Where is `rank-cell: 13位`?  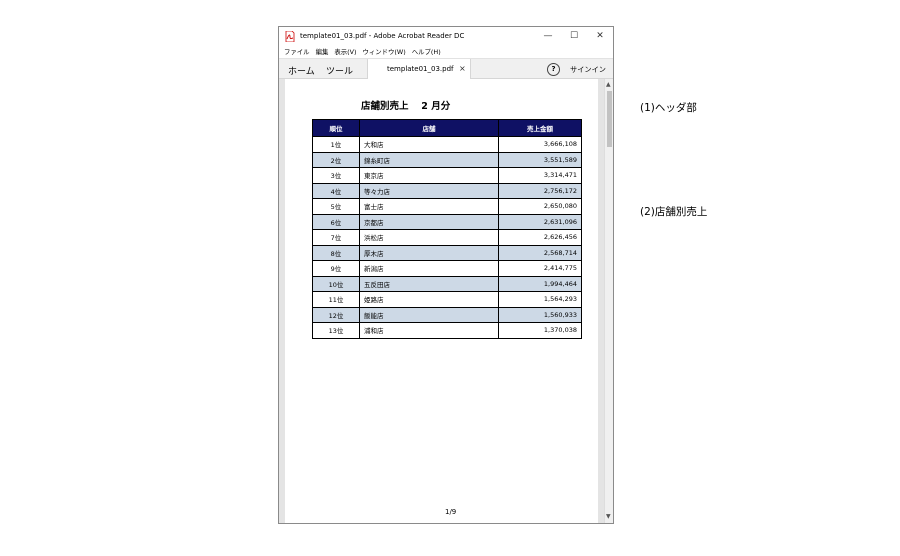 rank-cell: 13位 is located at coordinates (336, 330).